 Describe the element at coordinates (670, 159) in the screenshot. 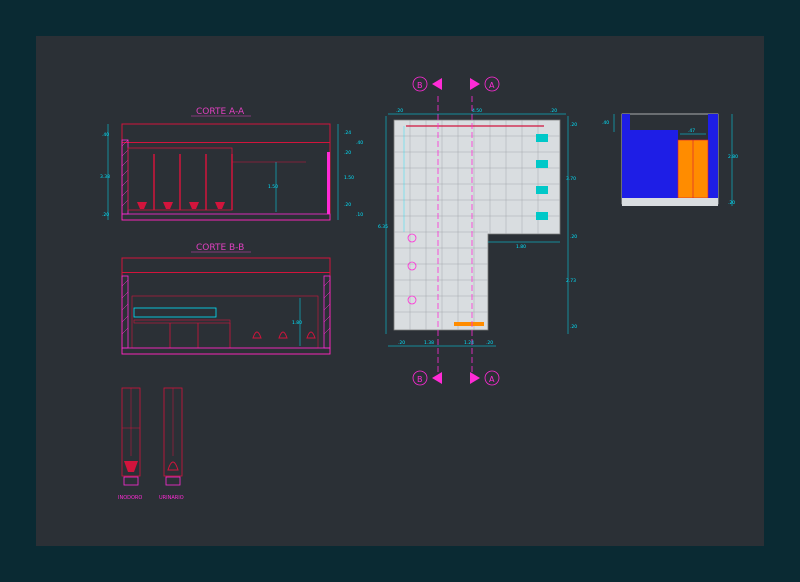

I see `elevation-detail: .47 .40 2.80 .20` at that location.